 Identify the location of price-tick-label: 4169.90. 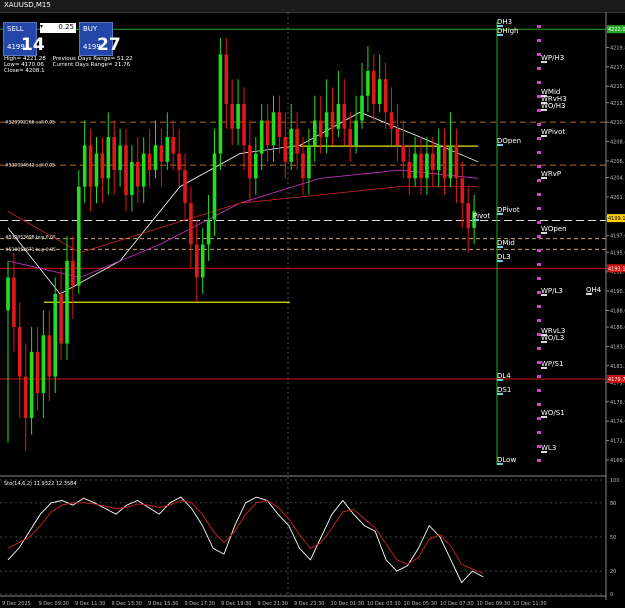
(617, 461).